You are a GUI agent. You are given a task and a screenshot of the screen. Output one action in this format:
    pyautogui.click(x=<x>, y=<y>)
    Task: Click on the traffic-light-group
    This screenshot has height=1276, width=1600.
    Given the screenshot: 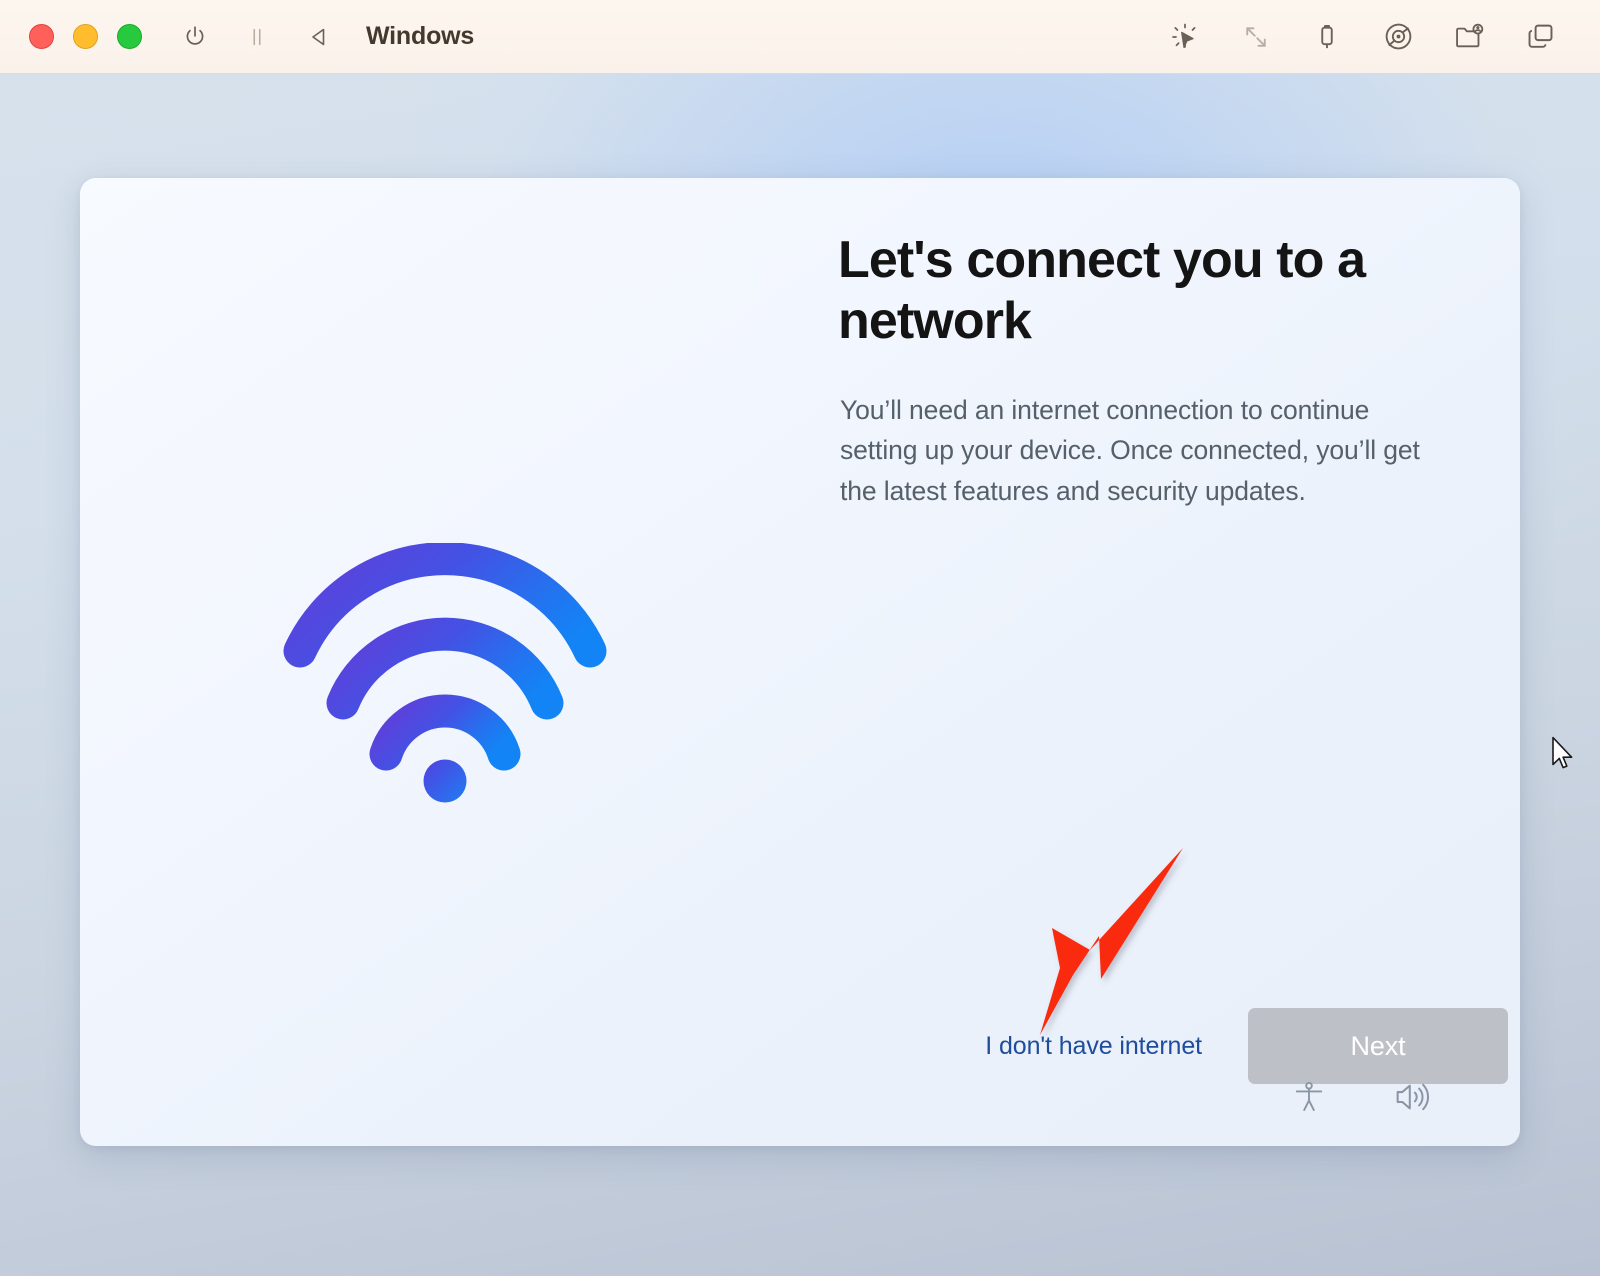 What is the action you would take?
    pyautogui.click(x=85, y=36)
    